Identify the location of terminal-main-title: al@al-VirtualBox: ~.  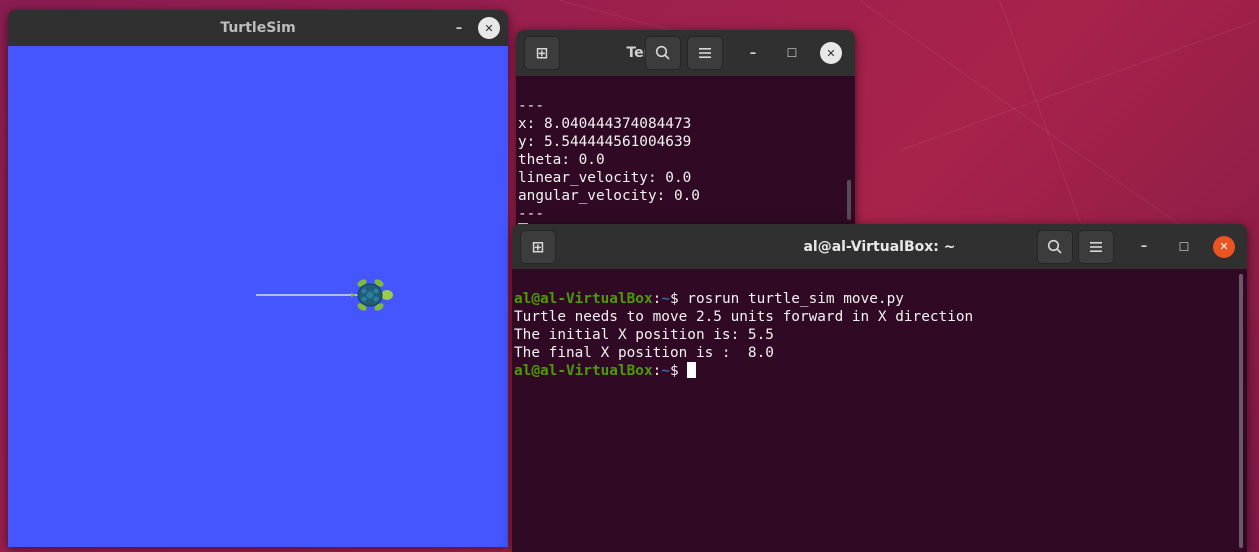
(879, 246).